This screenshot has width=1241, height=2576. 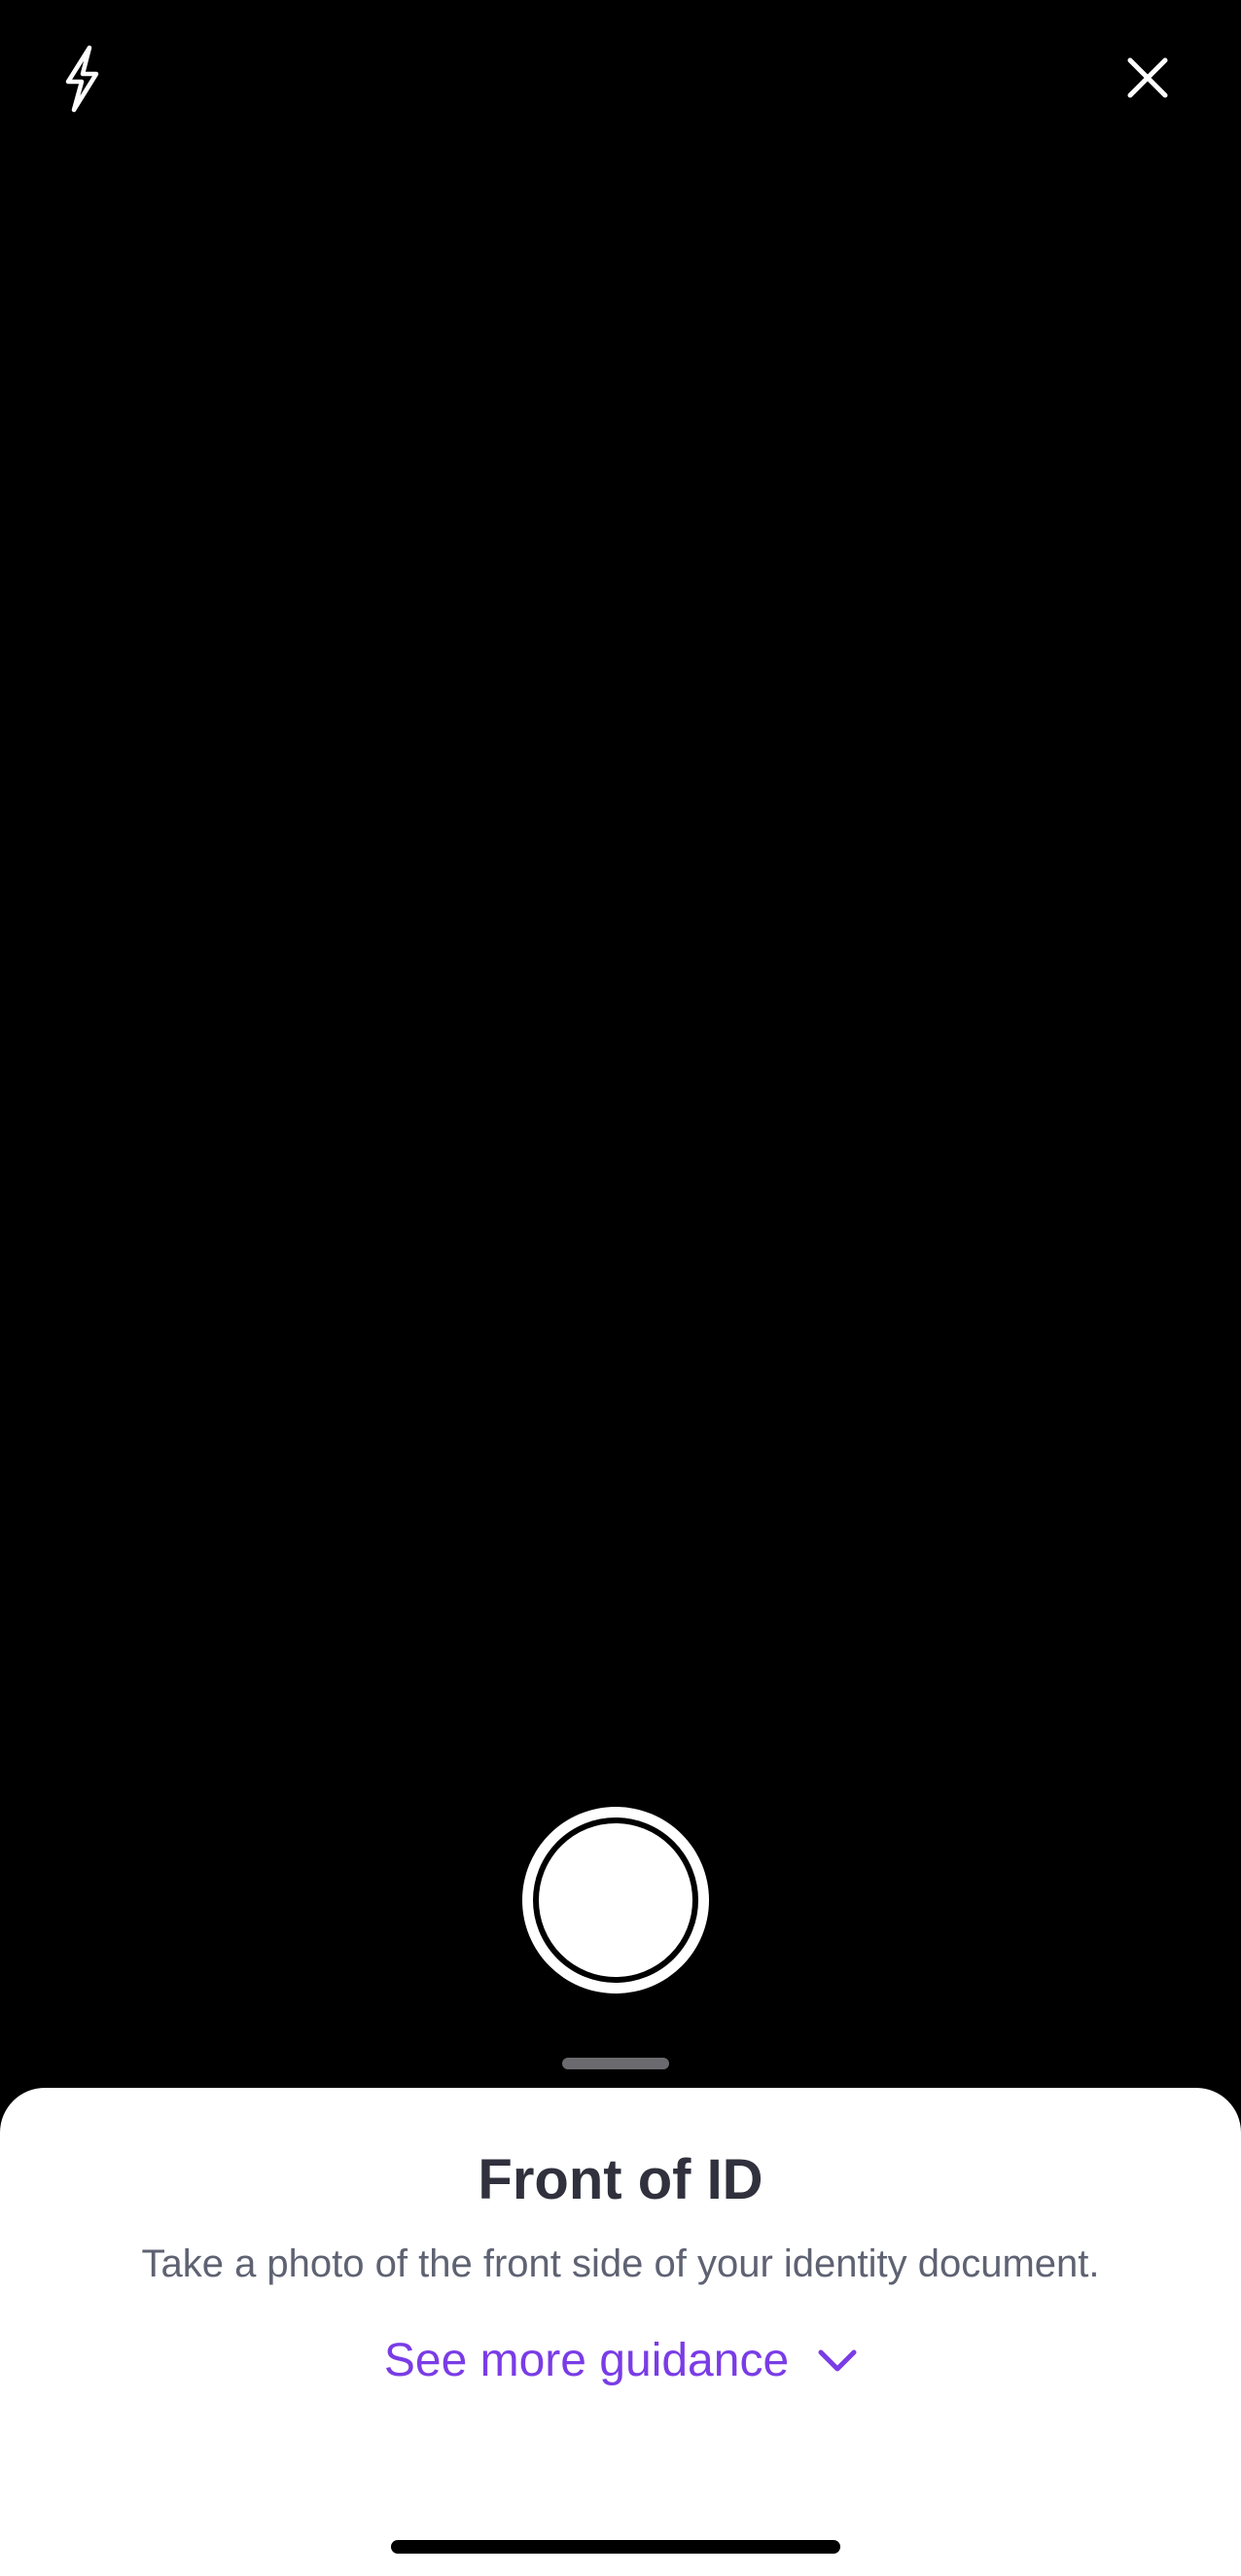 What do you see at coordinates (615, 2063) in the screenshot?
I see `sheet-grabber-handle` at bounding box center [615, 2063].